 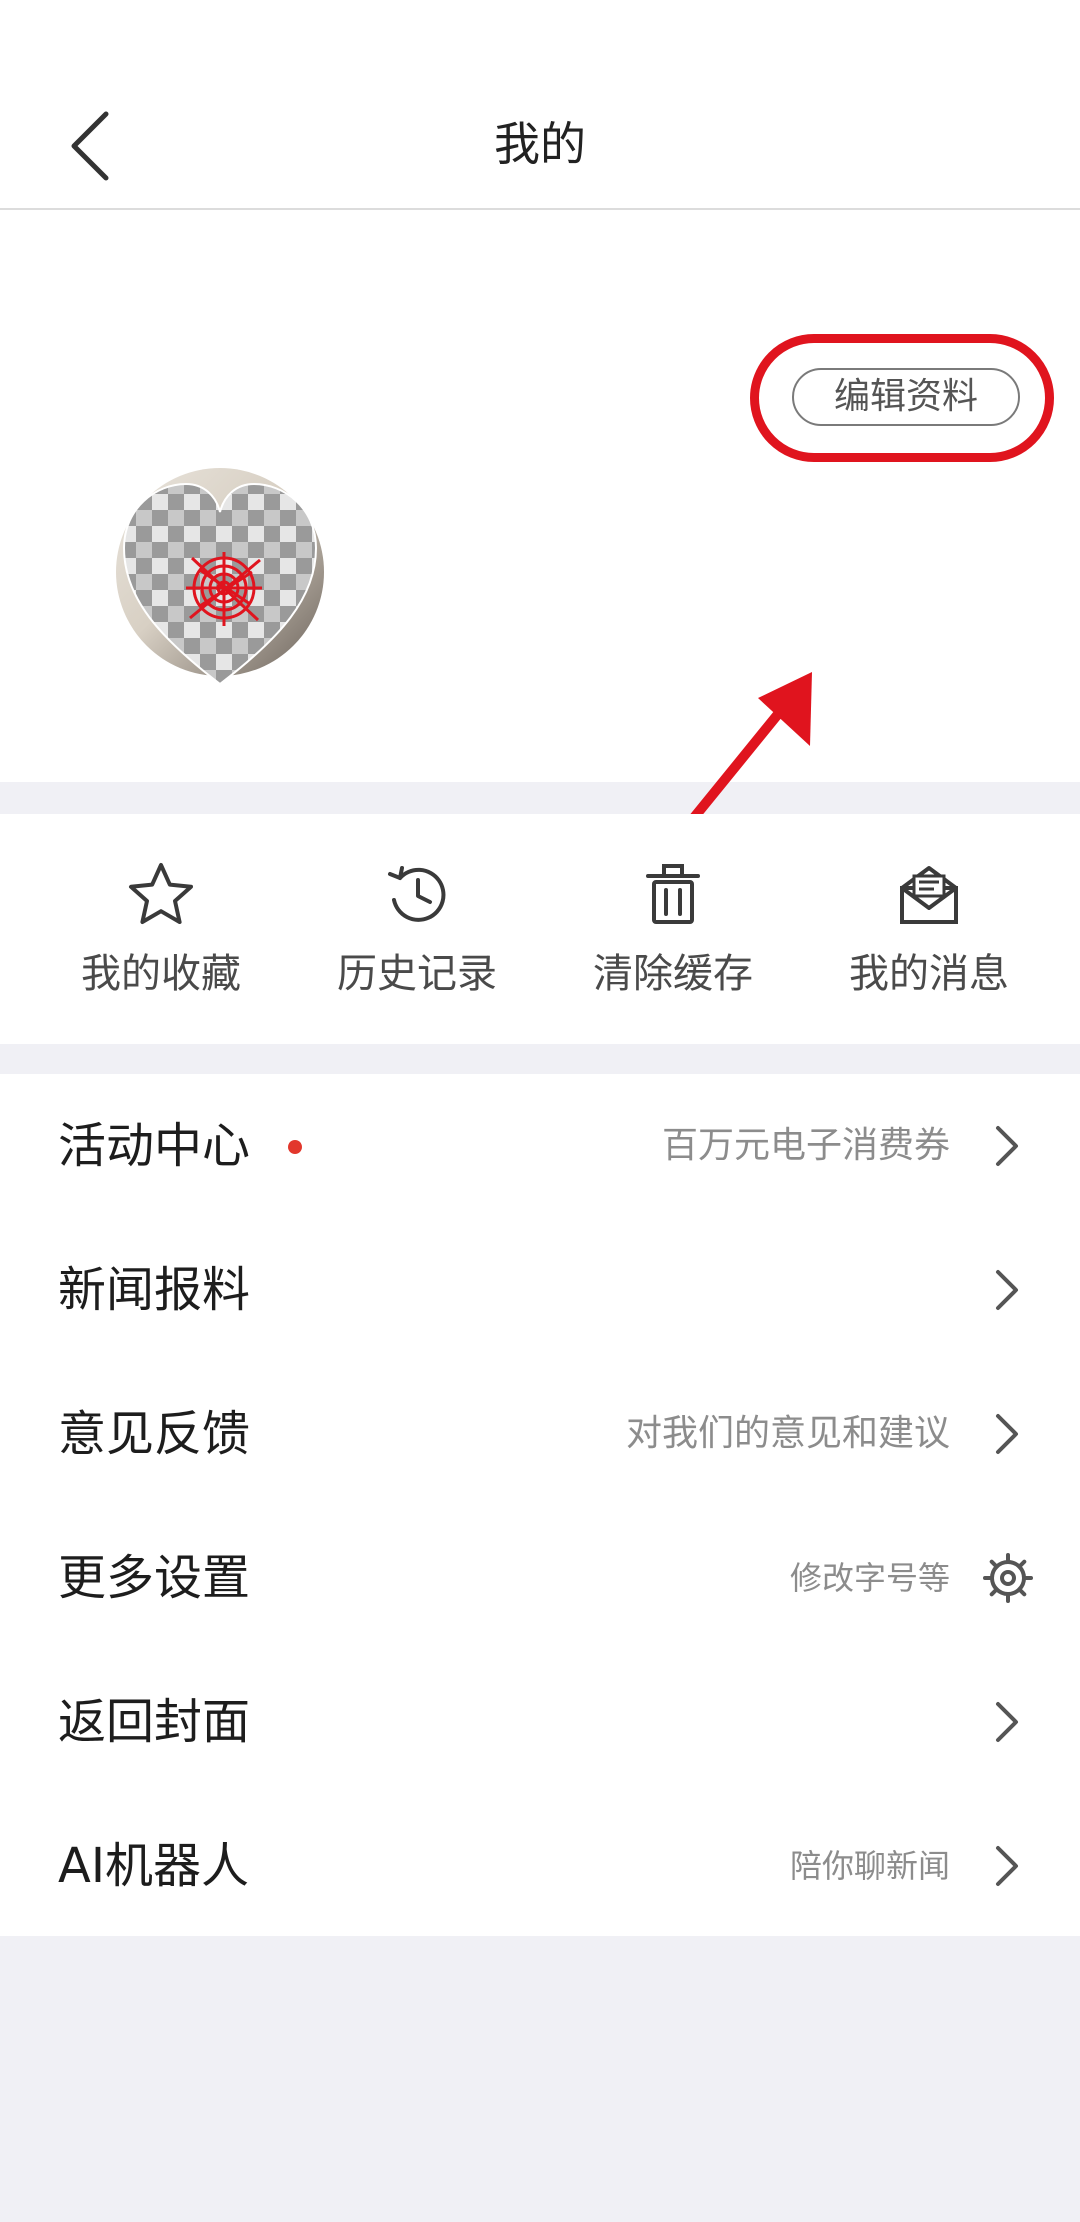 I want to click on clear-cache-label: 清除缓存, so click(x=673, y=974).